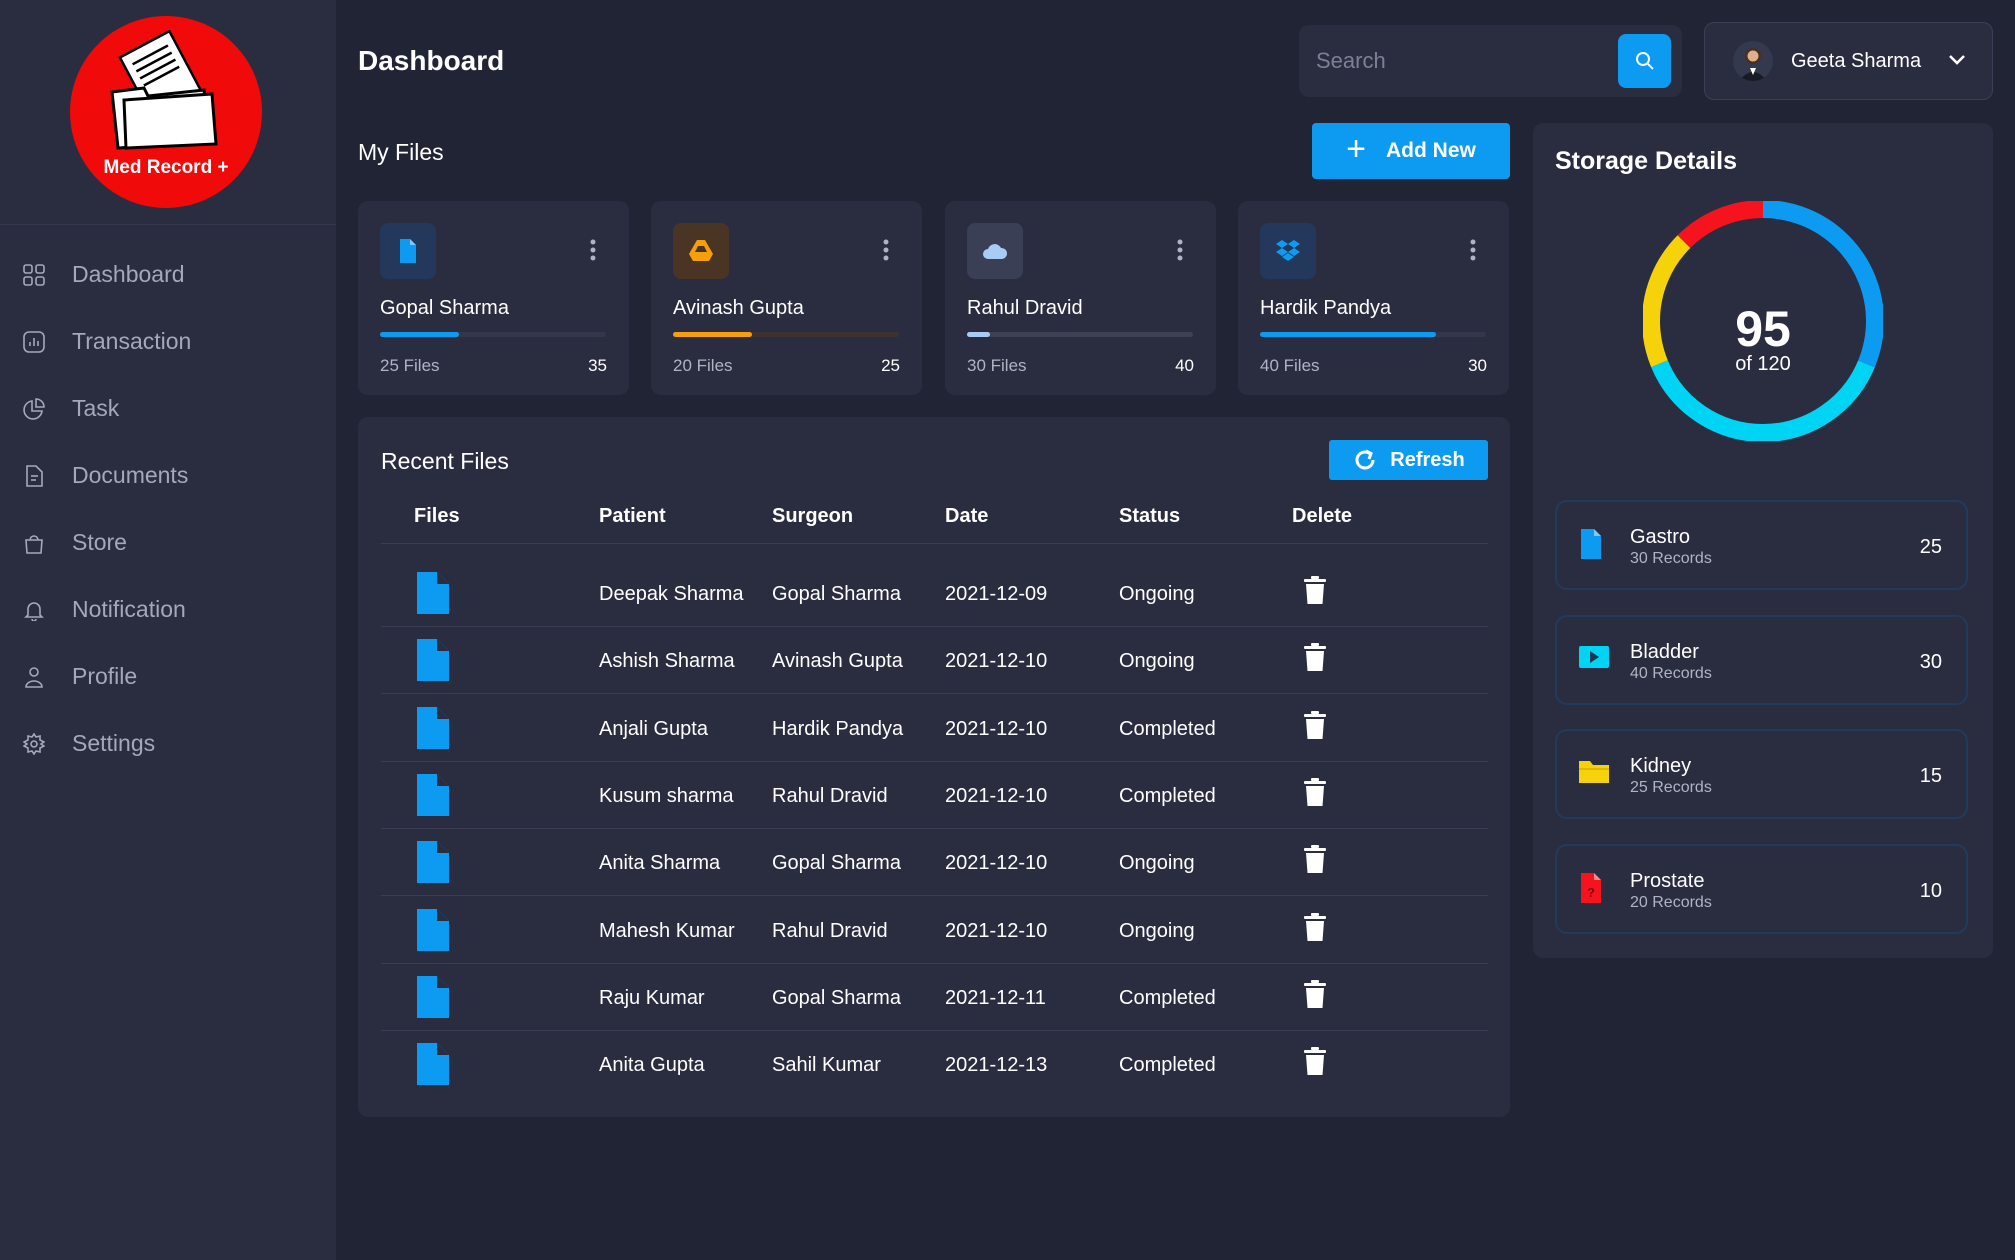  What do you see at coordinates (1373, 298) in the screenshot?
I see `file-card: Hardik Pandya 40 Files 30` at bounding box center [1373, 298].